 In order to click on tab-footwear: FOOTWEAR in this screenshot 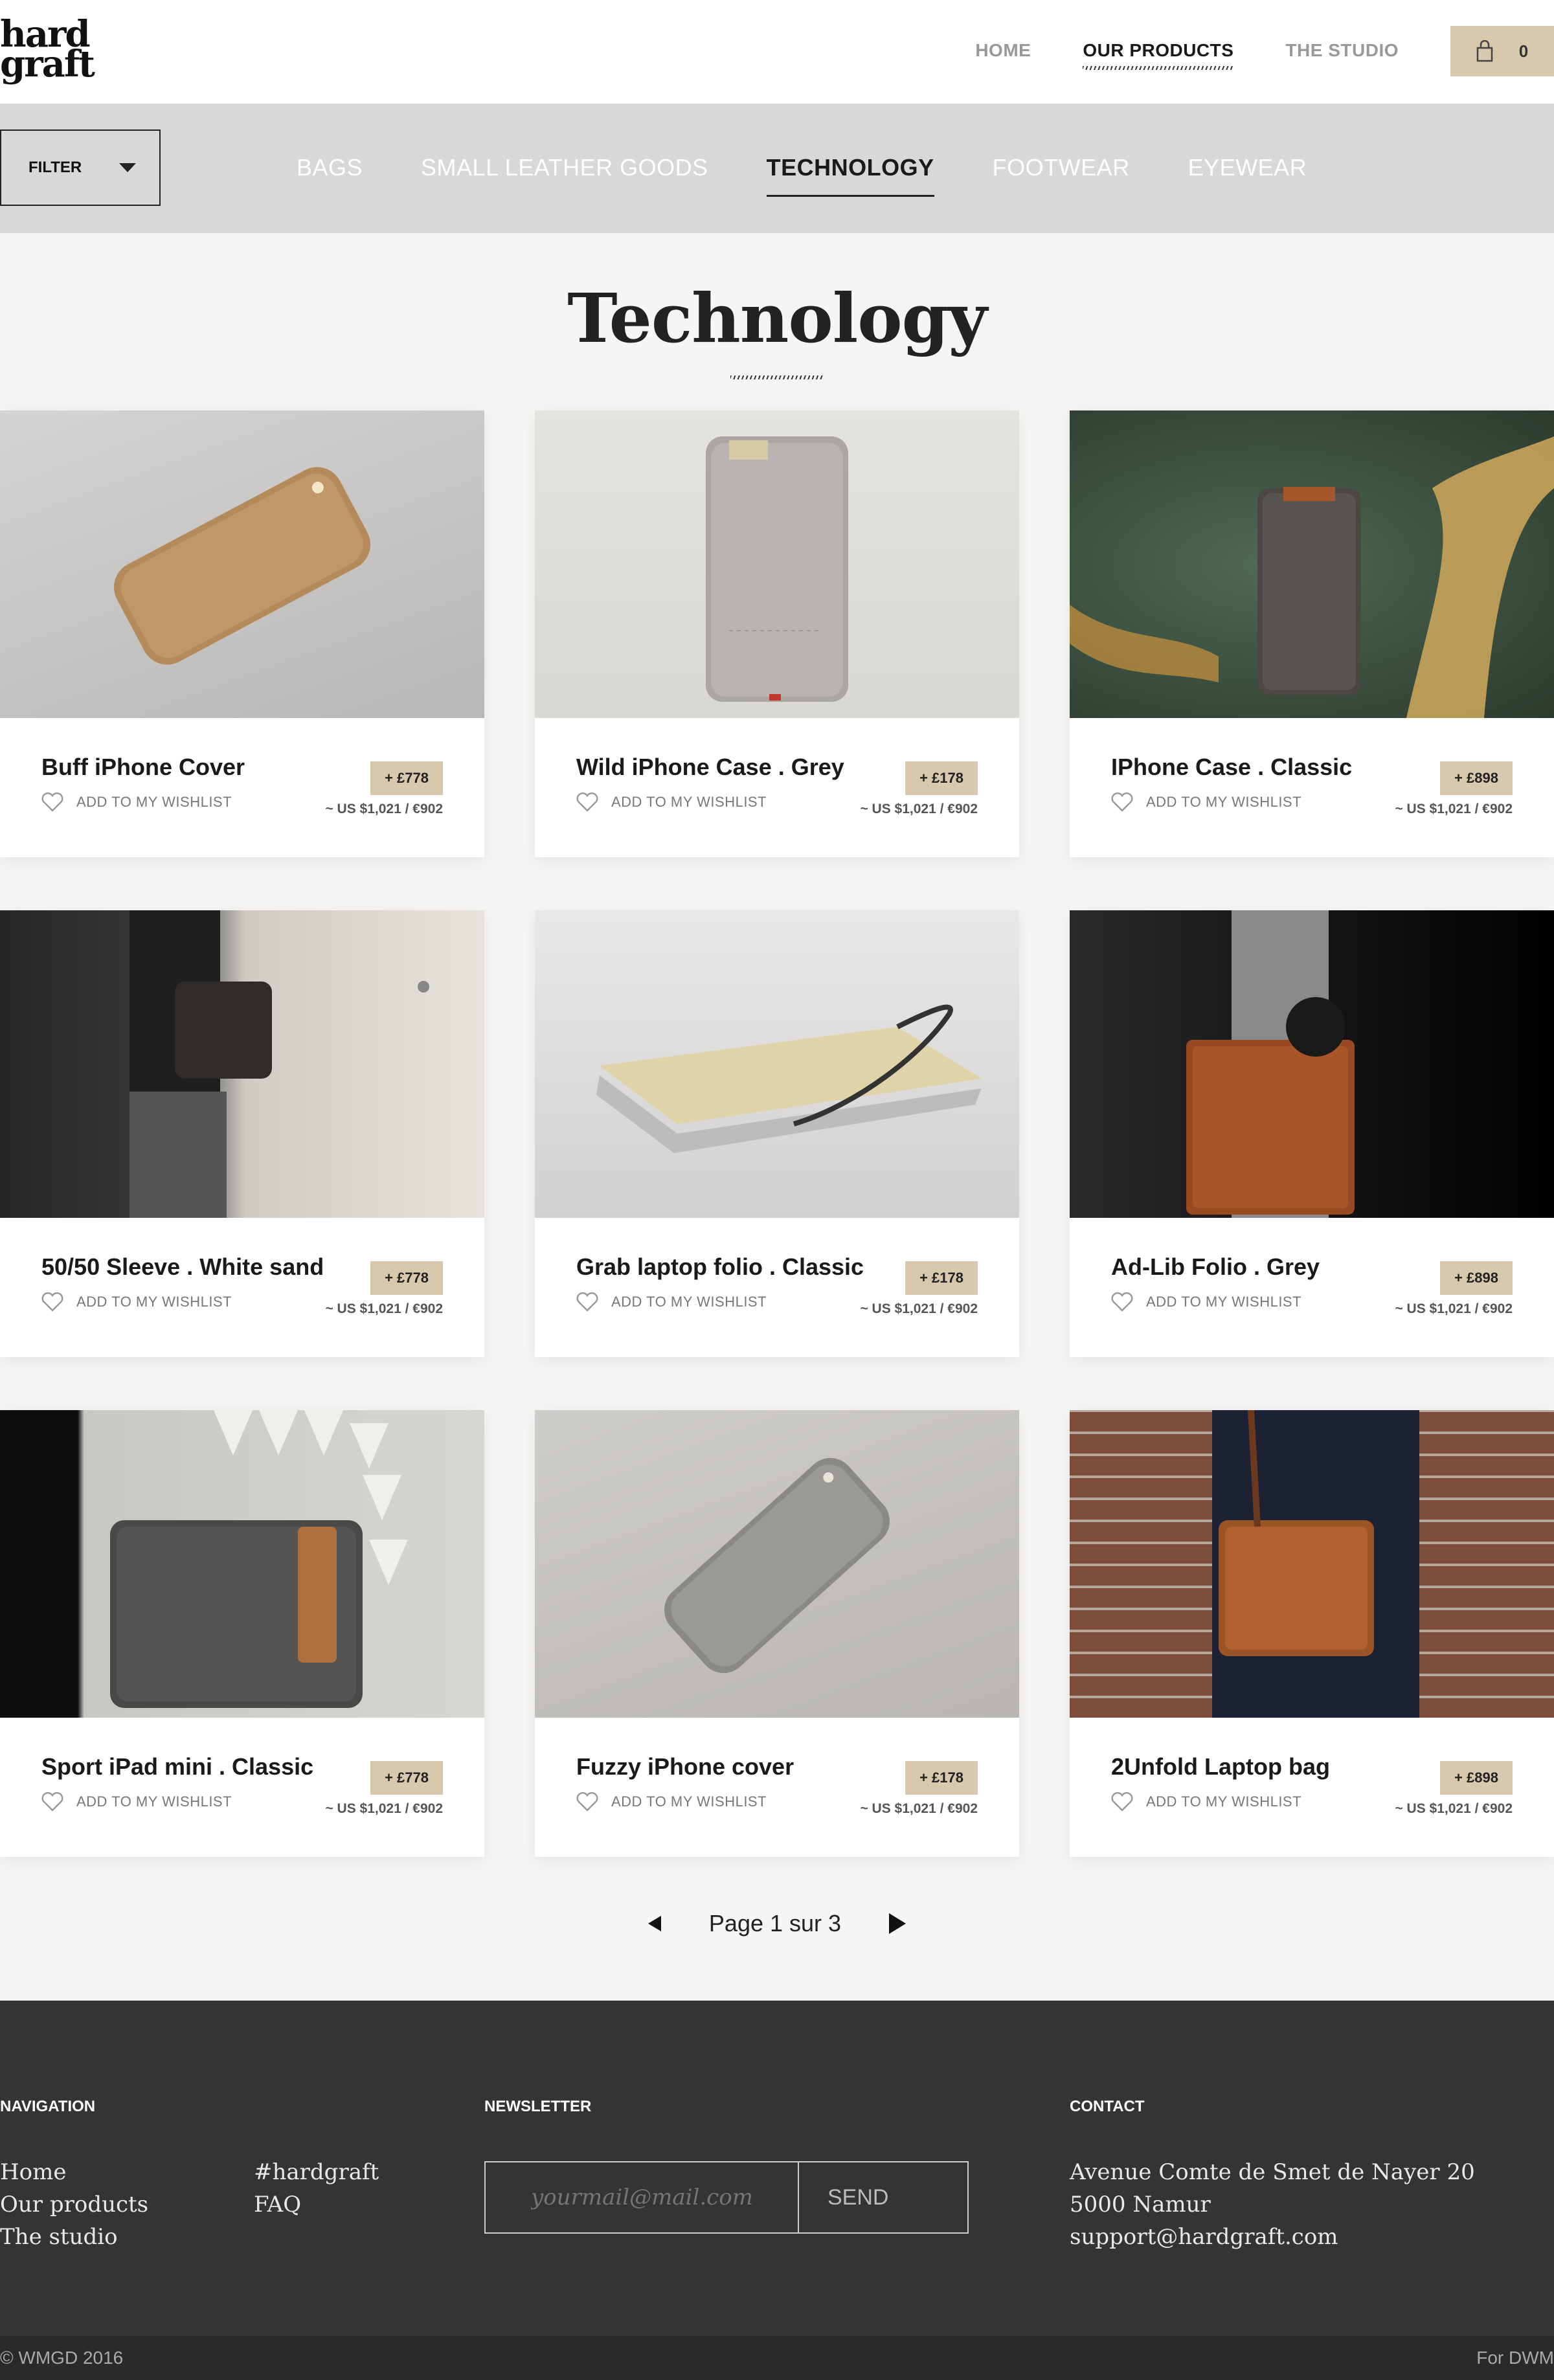, I will do `click(1061, 176)`.